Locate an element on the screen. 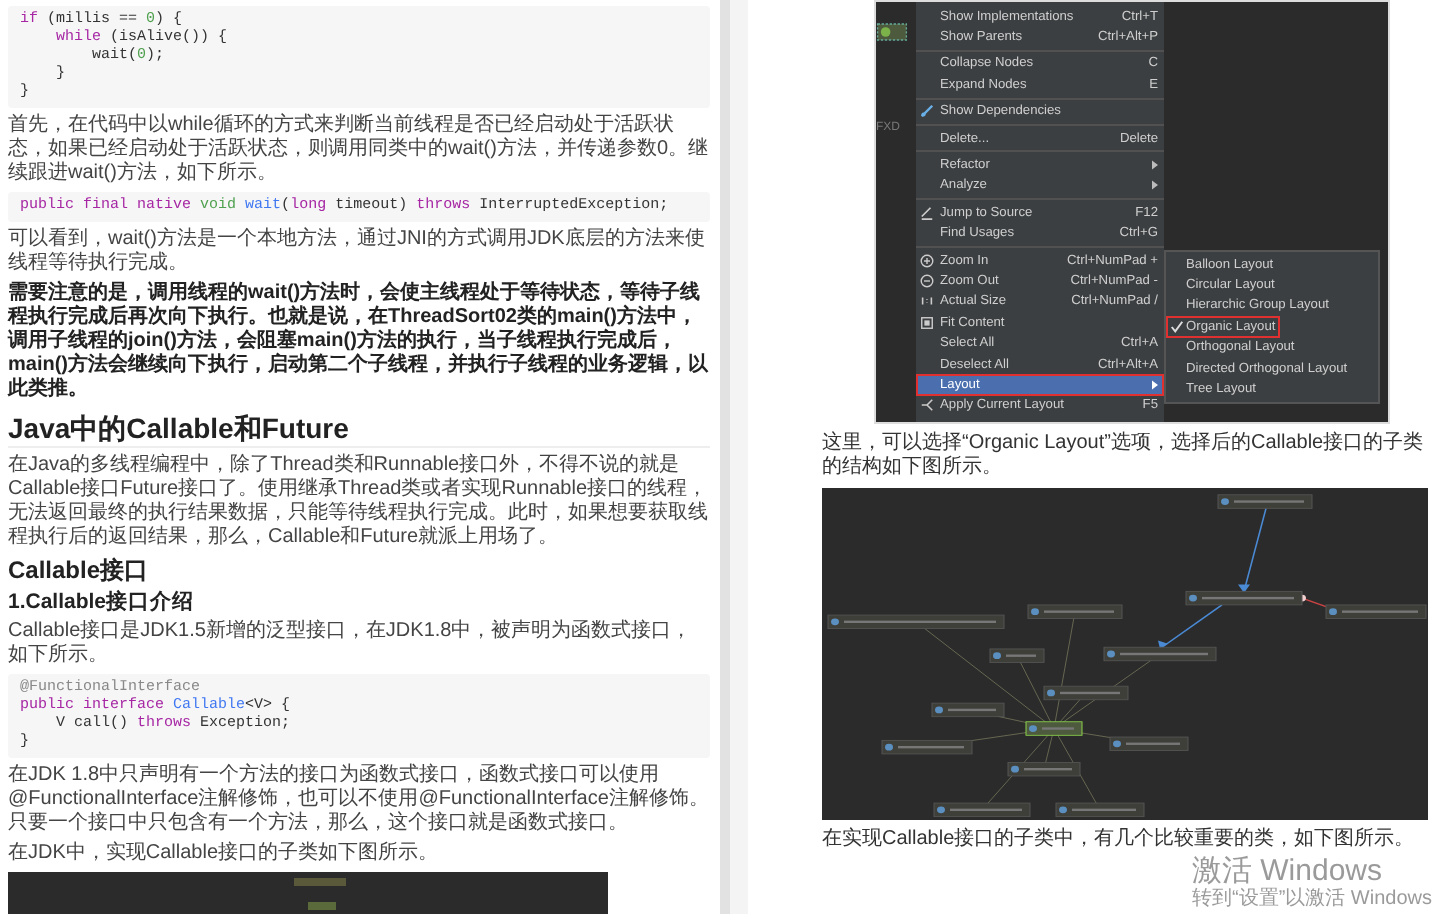 This screenshot has height=914, width=1440. layout-icon is located at coordinates (927, 405).